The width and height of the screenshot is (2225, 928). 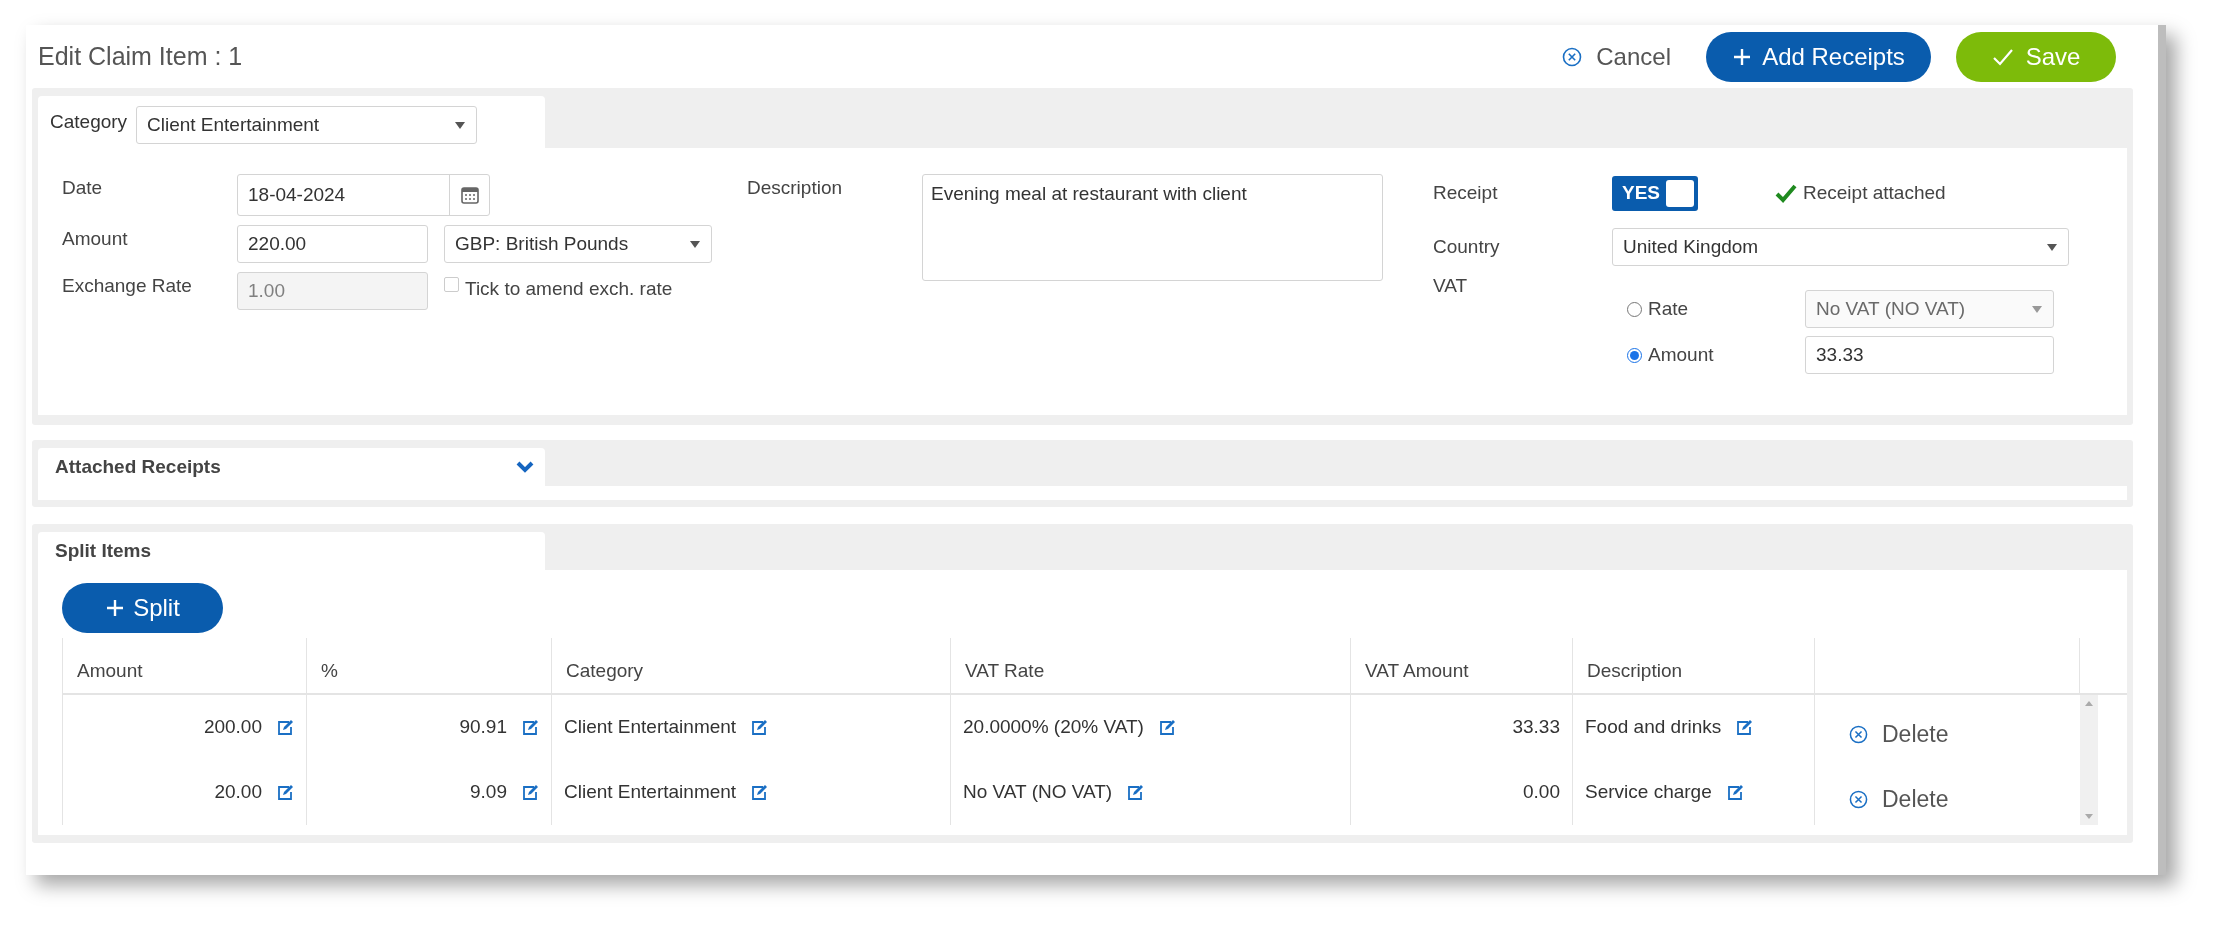 I want to click on table-cell-text: 90.91, so click(x=483, y=727).